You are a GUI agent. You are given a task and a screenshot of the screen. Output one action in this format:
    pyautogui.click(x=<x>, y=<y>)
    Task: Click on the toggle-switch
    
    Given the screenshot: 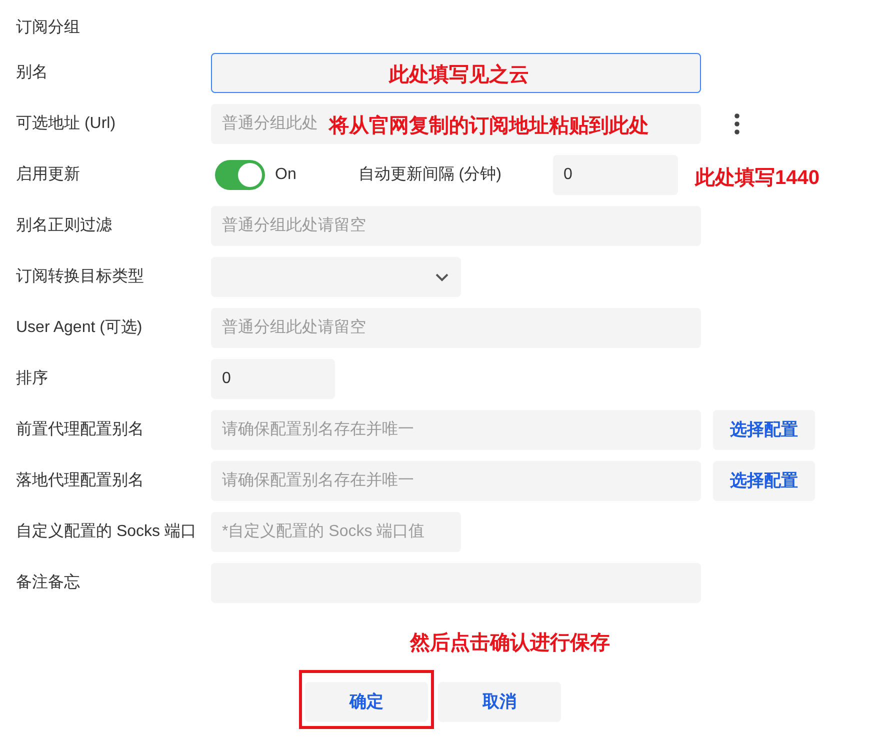 What is the action you would take?
    pyautogui.click(x=240, y=175)
    